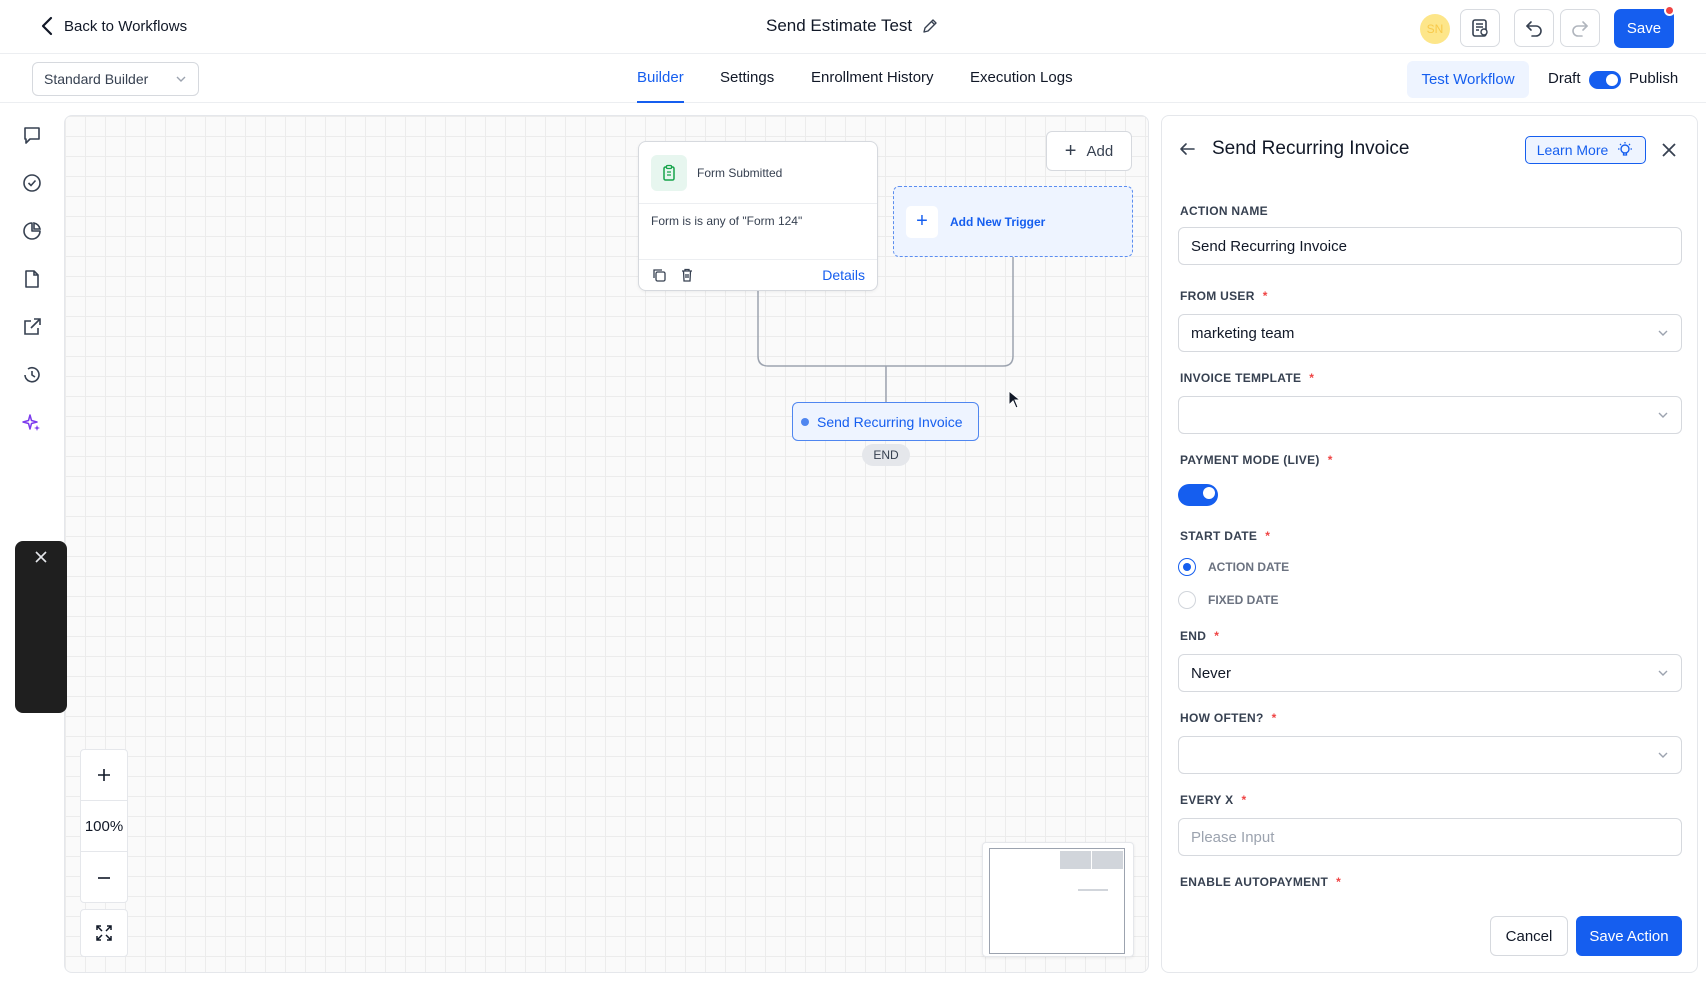 Image resolution: width=1706 pixels, height=982 pixels. I want to click on pie-chart-icon, so click(32, 230).